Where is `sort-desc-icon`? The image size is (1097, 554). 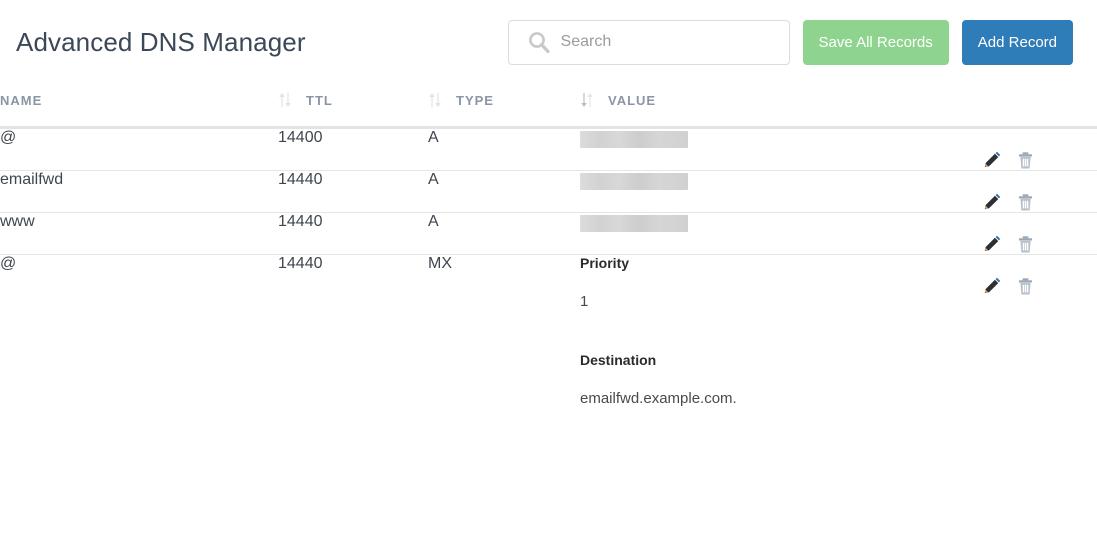 sort-desc-icon is located at coordinates (587, 100).